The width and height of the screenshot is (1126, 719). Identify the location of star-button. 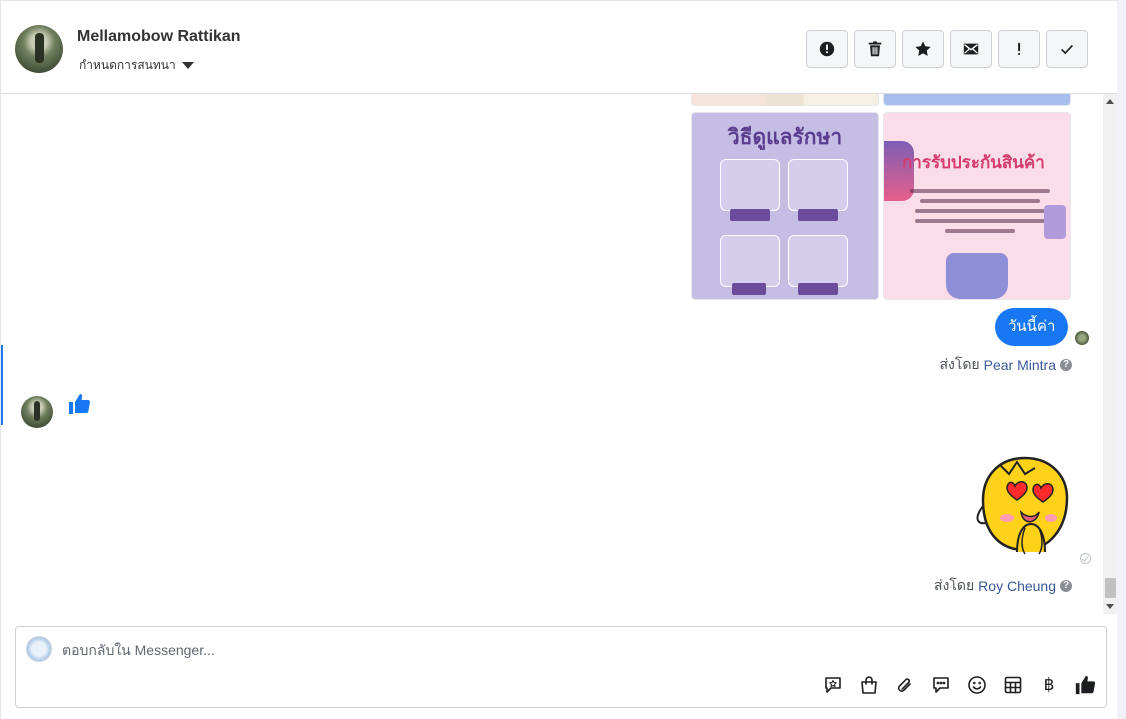
(923, 49).